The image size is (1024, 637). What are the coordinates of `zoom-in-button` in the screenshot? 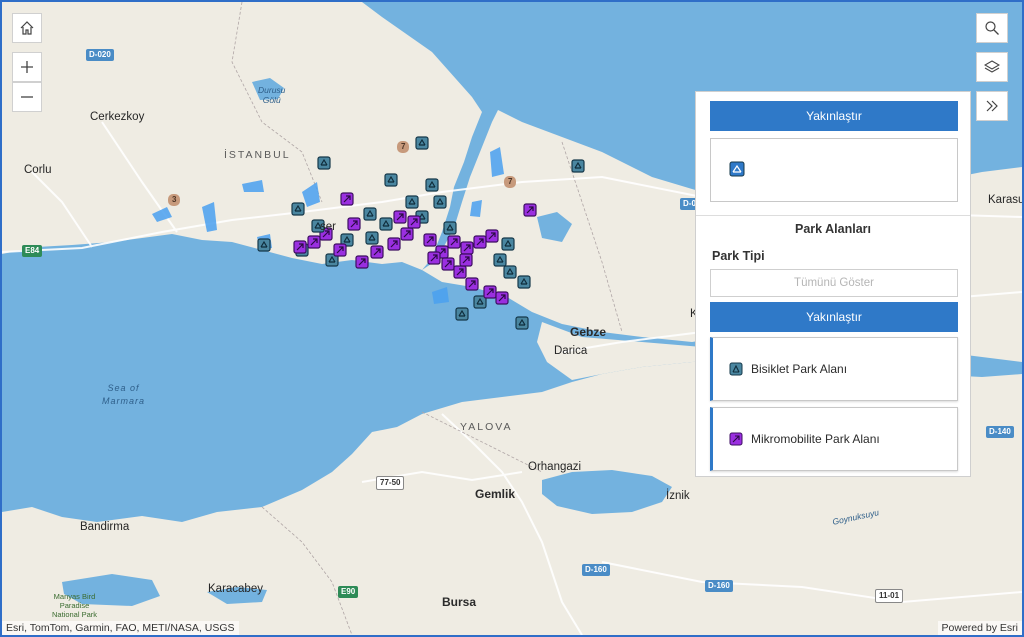 It's located at (27, 67).